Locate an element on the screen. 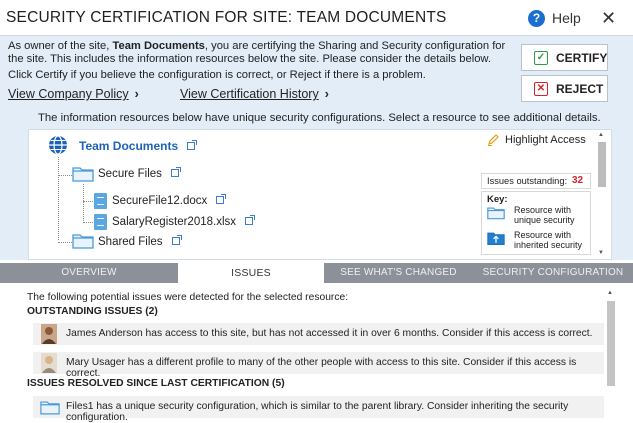 Image resolution: width=633 pixels, height=423 pixels. reject-button: ✕ REJECT is located at coordinates (564, 88).